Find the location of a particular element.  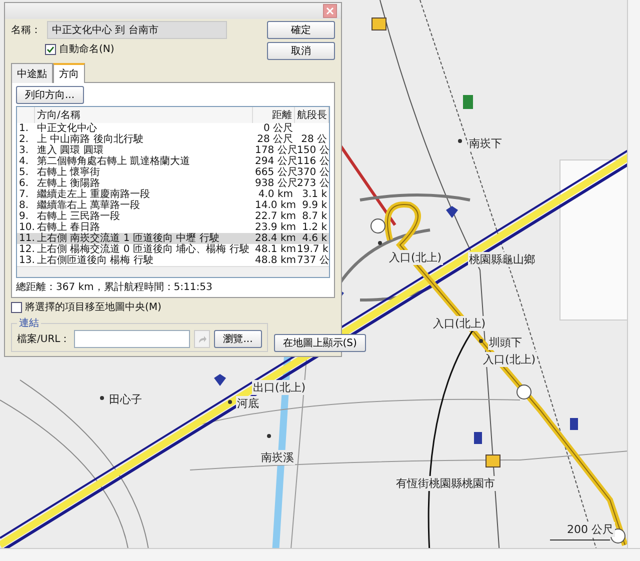

leg-cell-text: 8.7 k is located at coordinates (314, 216).